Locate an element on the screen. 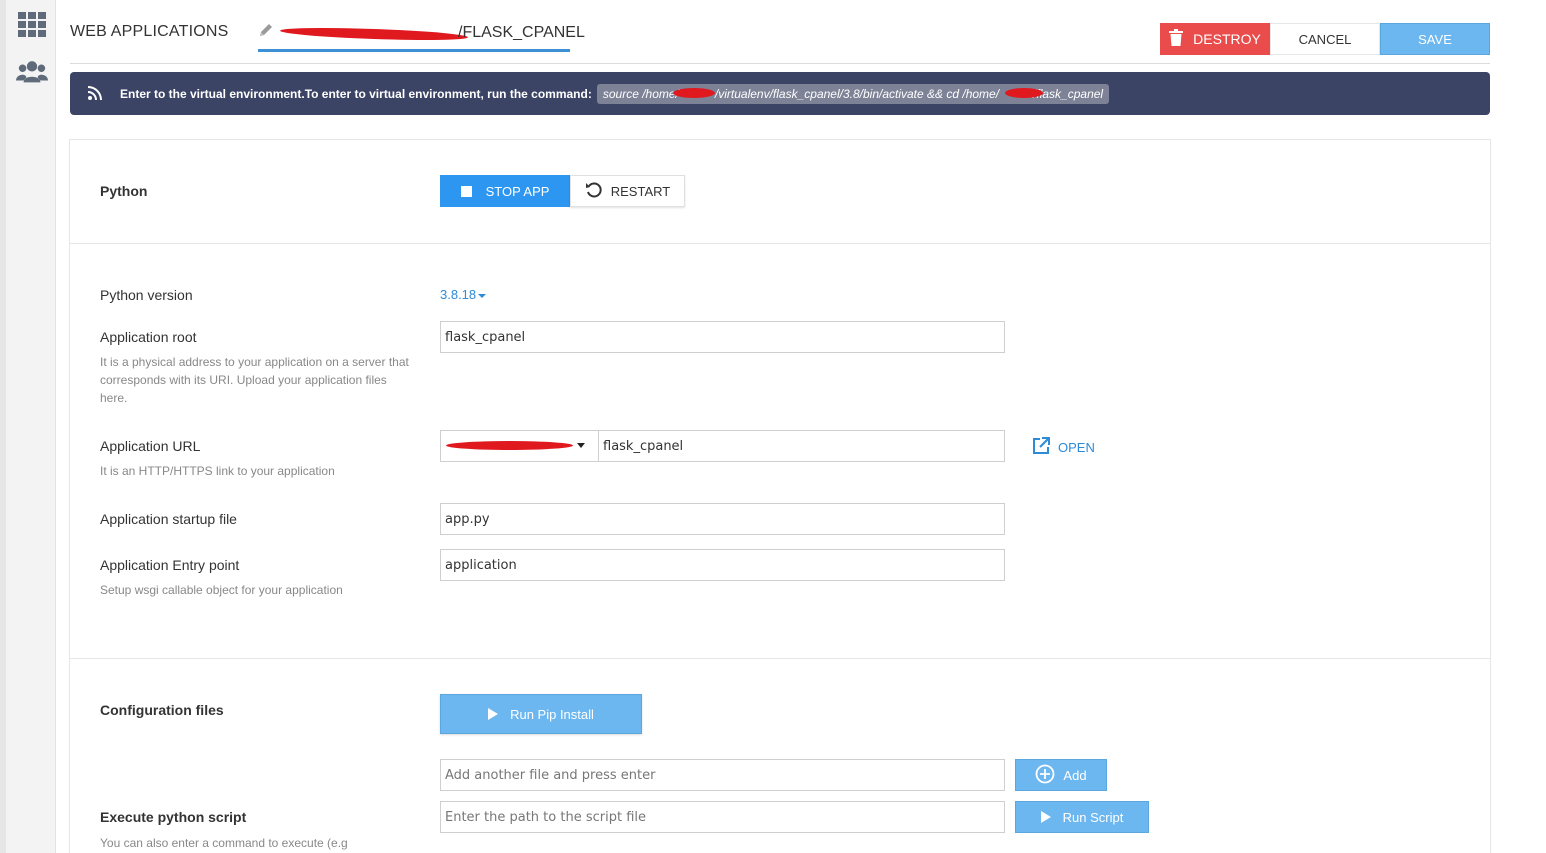 This screenshot has width=1546, height=853. add-file-button: Add is located at coordinates (1061, 775).